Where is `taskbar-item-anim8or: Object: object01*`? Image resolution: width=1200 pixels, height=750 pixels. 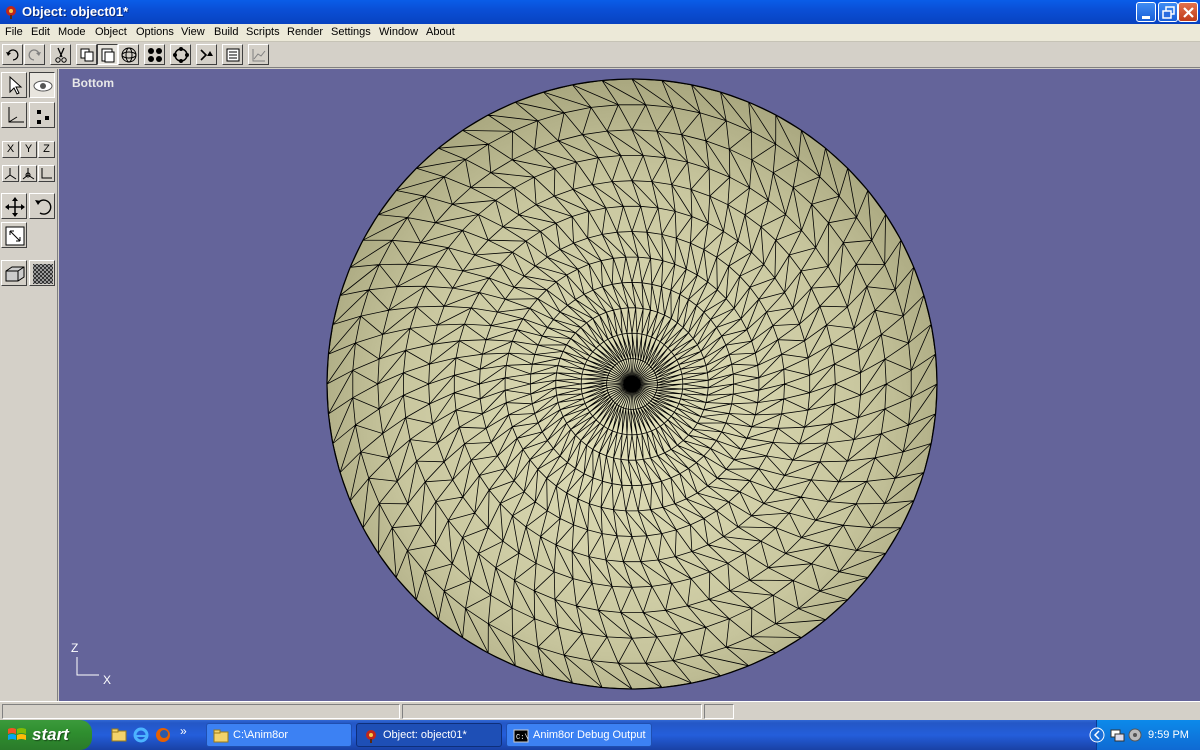 taskbar-item-anim8or: Object: object01* is located at coordinates (429, 735).